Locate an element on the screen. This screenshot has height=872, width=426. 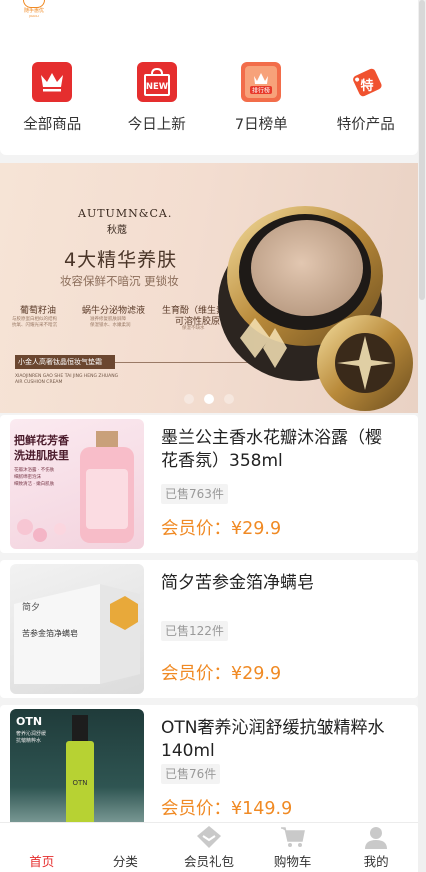
product-image: 把鲜花芳香洗进肌肤里 花瓣沐浴露 · 不伤肤 细腻绵密泡沫 细致清洁 · 嫩白肌肤 is located at coordinates (77, 484).